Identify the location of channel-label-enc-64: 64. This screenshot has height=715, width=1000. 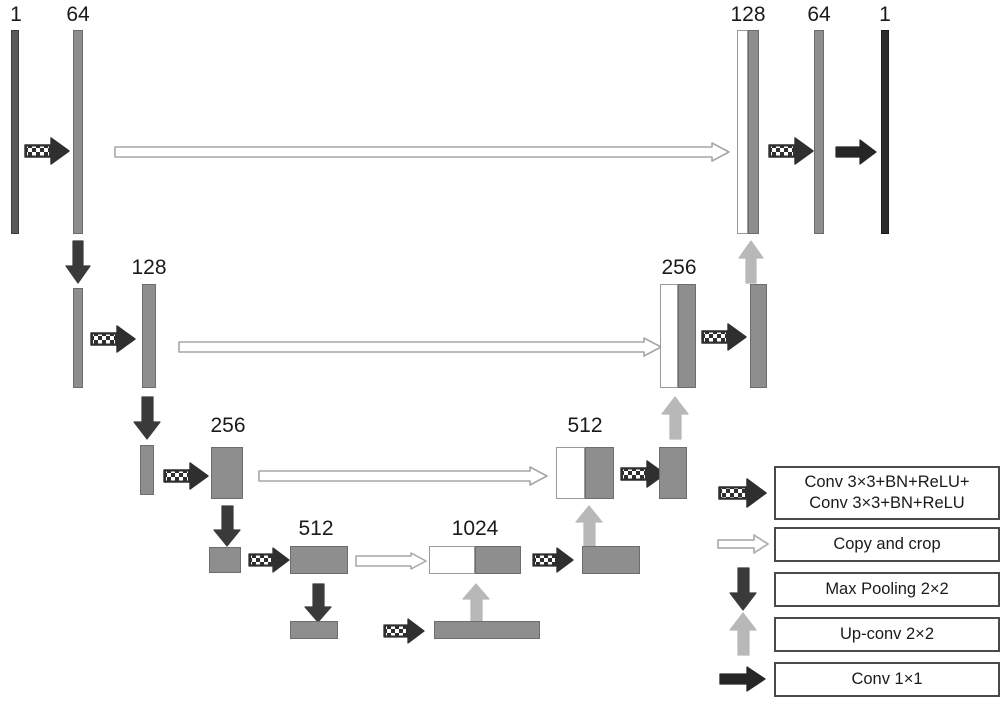
(78, 14).